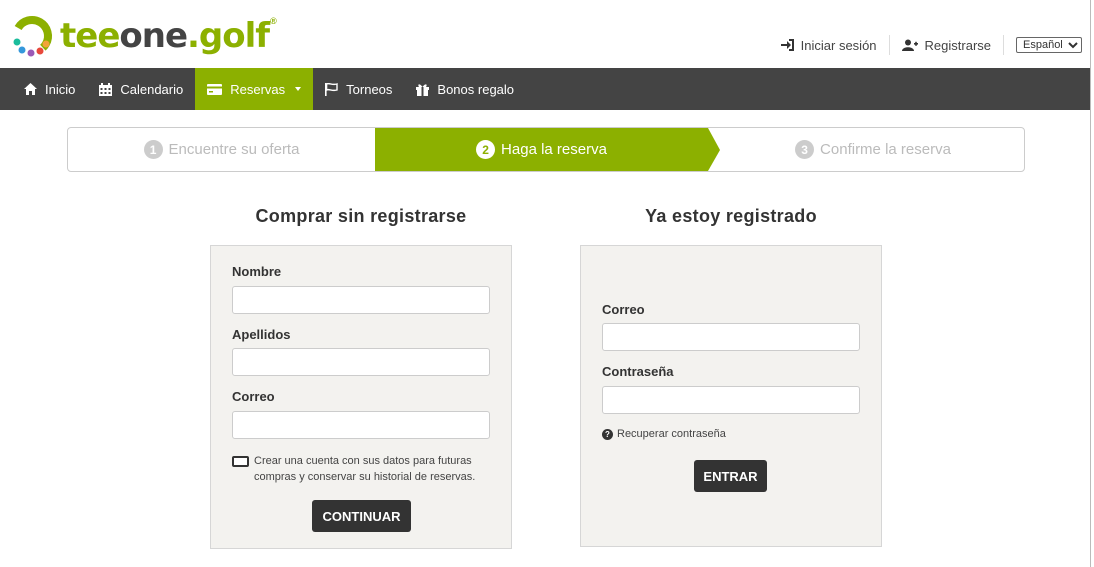  What do you see at coordinates (361, 216) in the screenshot?
I see `guest-section-title: Comprar sin registrarse` at bounding box center [361, 216].